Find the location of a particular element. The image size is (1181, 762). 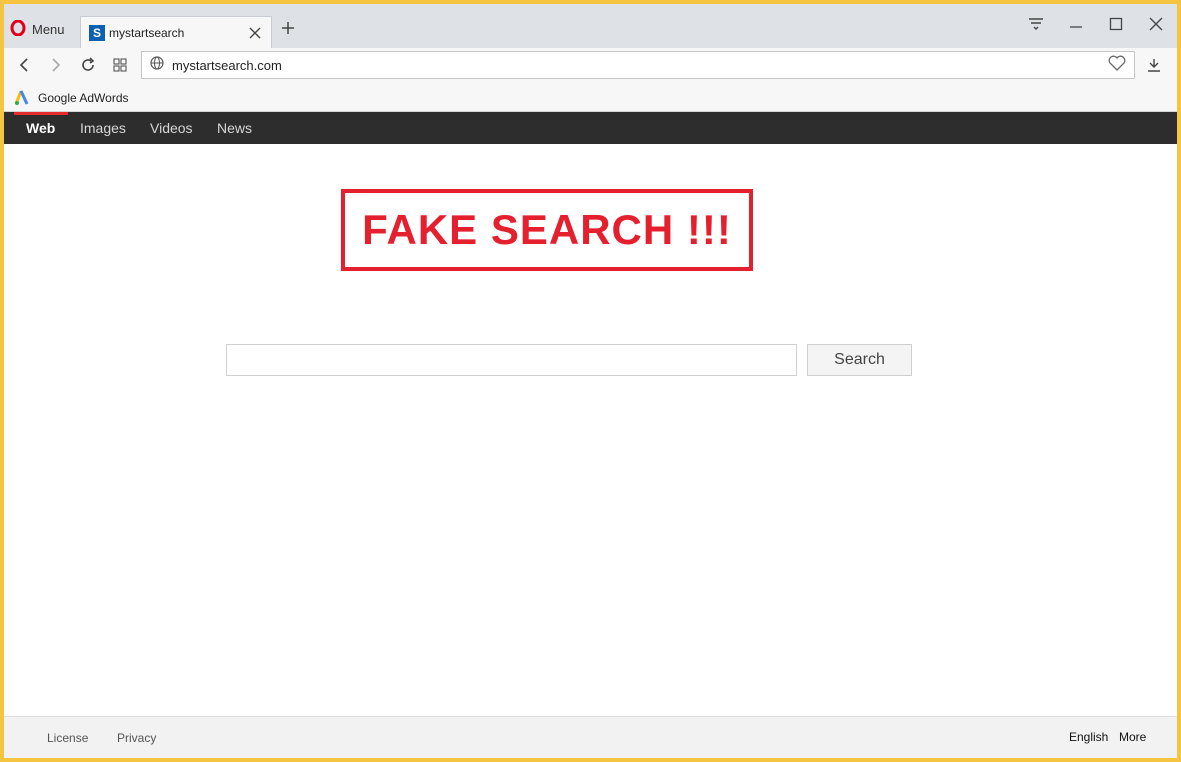

site-favicon-icon: S is located at coordinates (97, 32).